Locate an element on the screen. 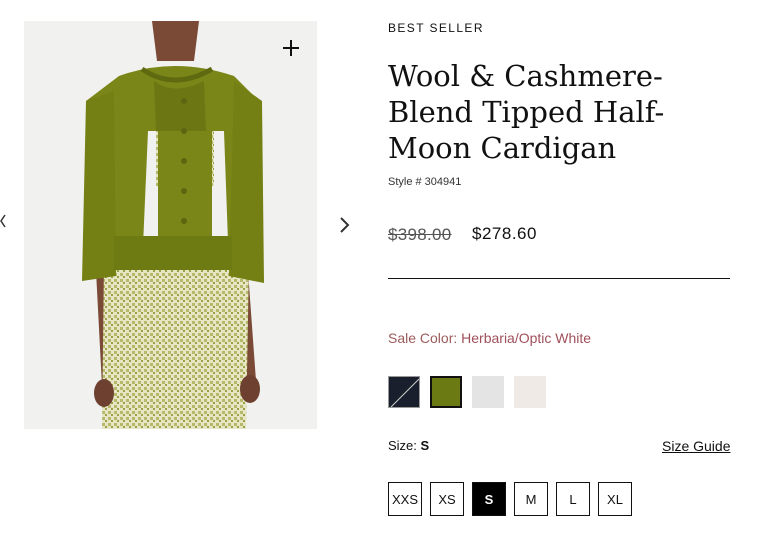 The width and height of the screenshot is (757, 541). swatch-navy is located at coordinates (404, 392).